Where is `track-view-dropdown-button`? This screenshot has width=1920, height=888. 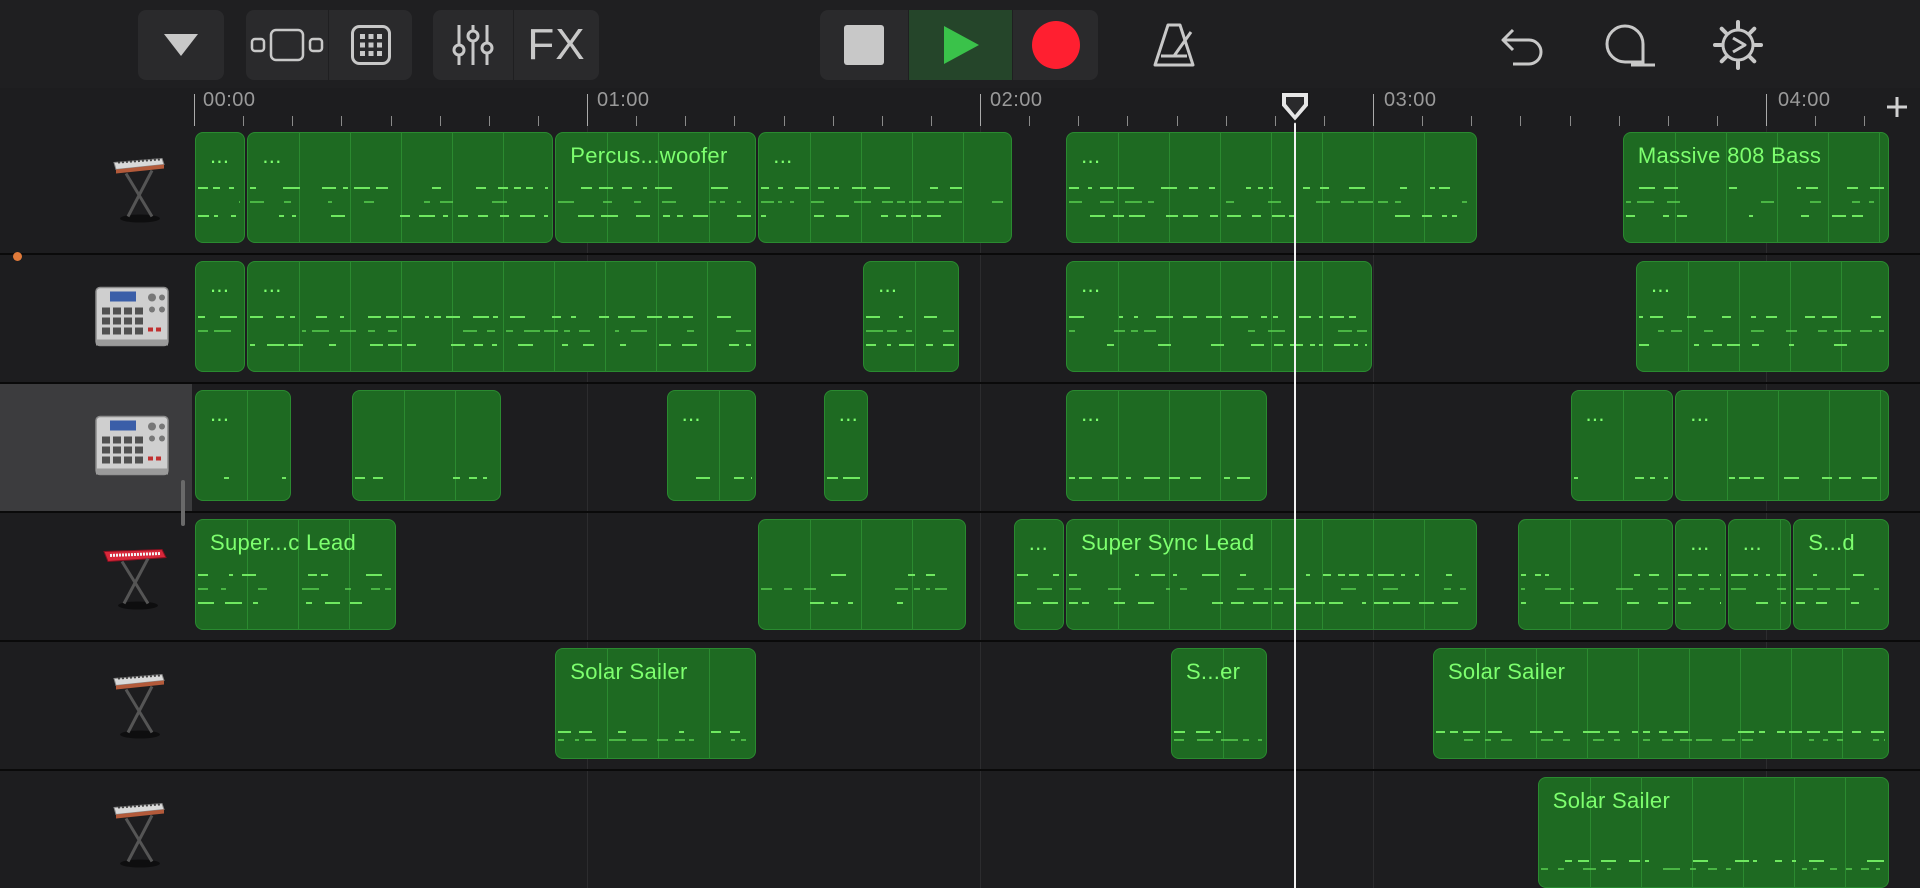
track-view-dropdown-button is located at coordinates (181, 45).